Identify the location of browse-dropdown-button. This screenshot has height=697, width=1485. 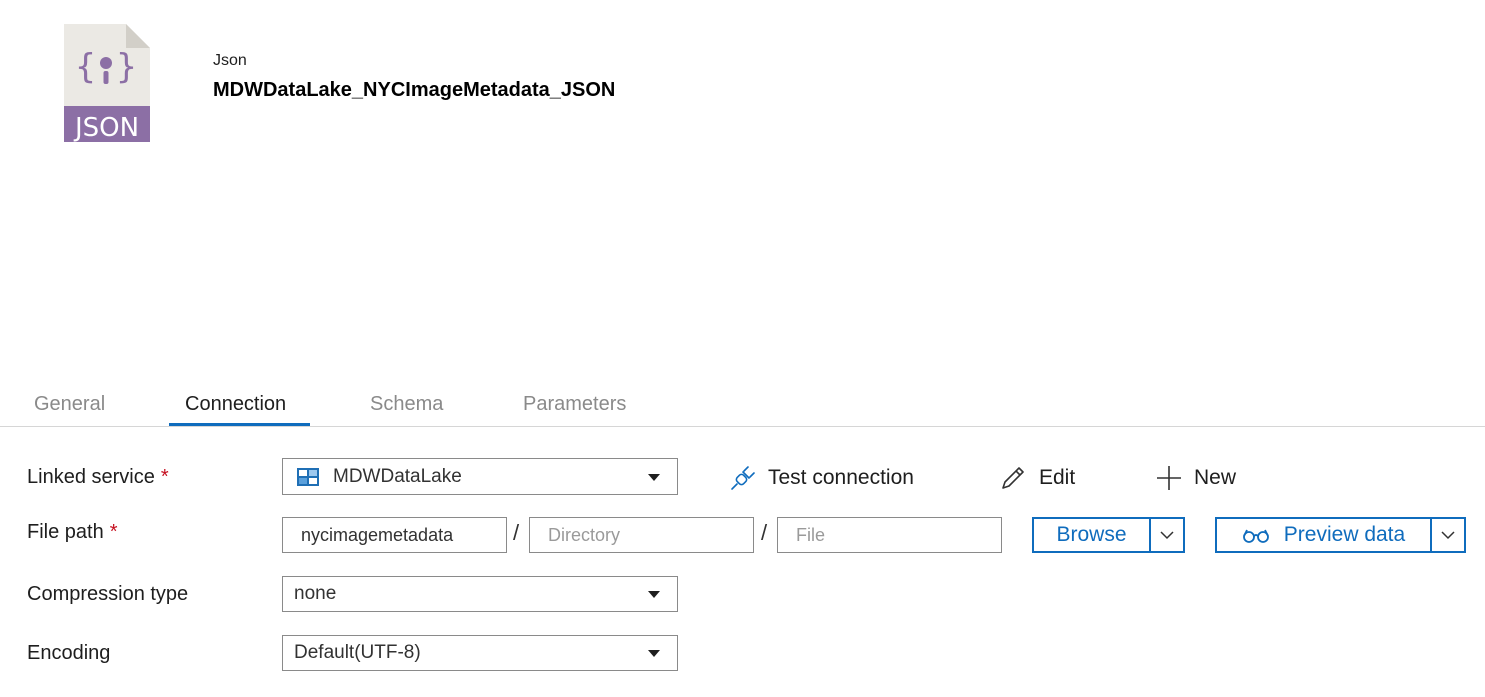
(1167, 535).